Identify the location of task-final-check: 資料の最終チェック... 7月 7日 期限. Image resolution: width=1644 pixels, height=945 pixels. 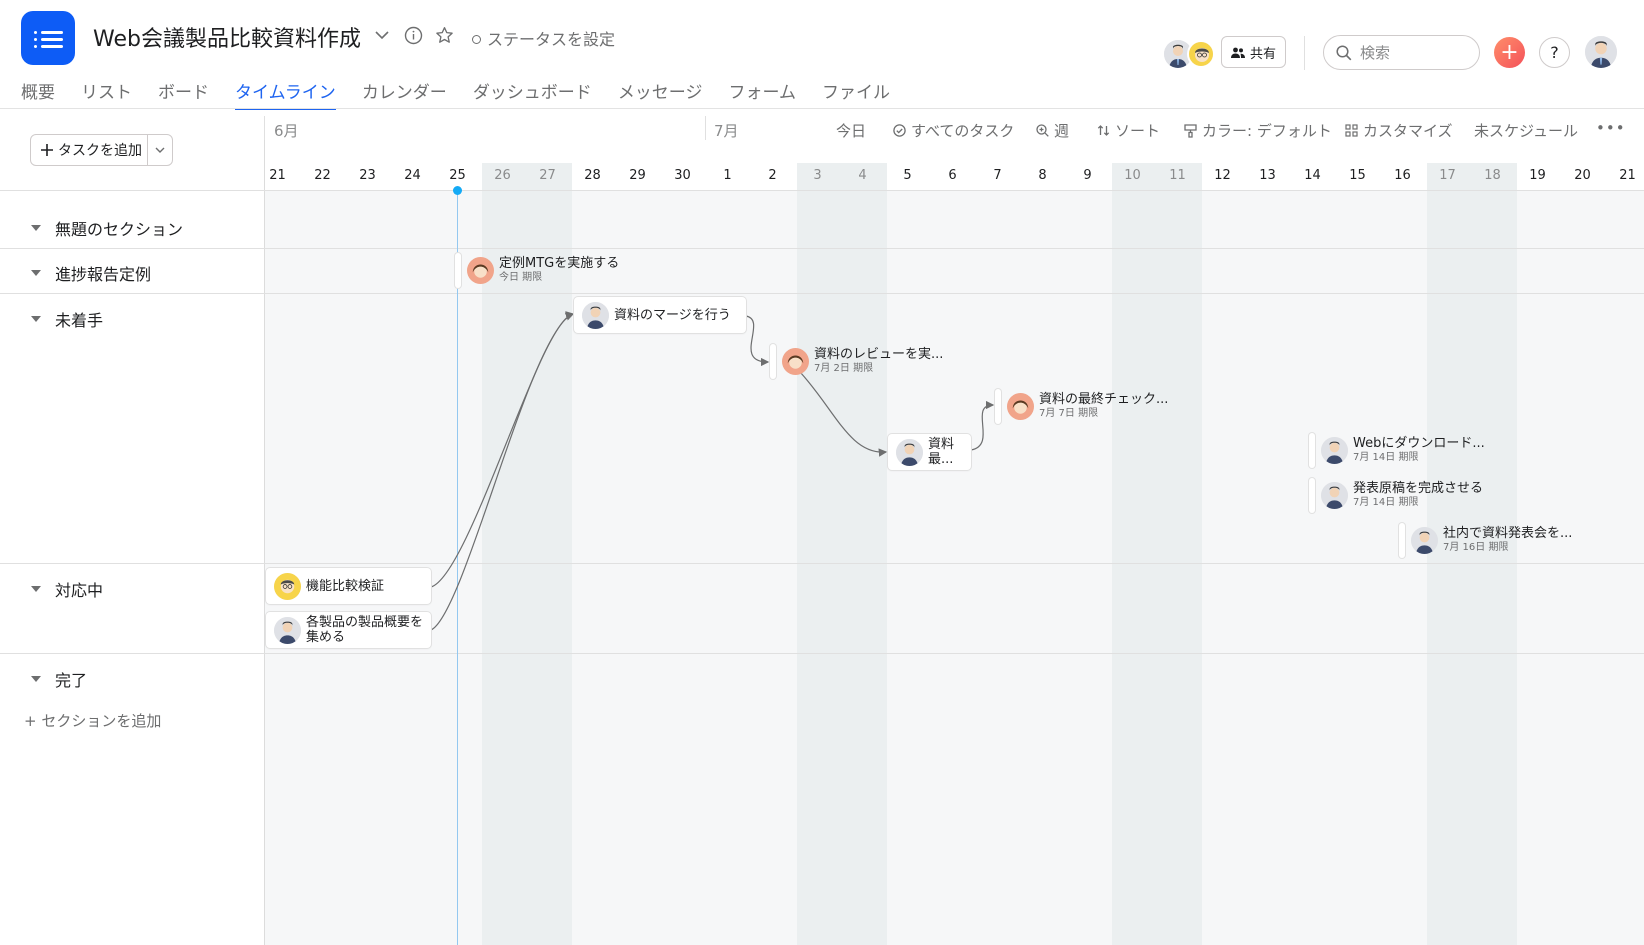
(1087, 406).